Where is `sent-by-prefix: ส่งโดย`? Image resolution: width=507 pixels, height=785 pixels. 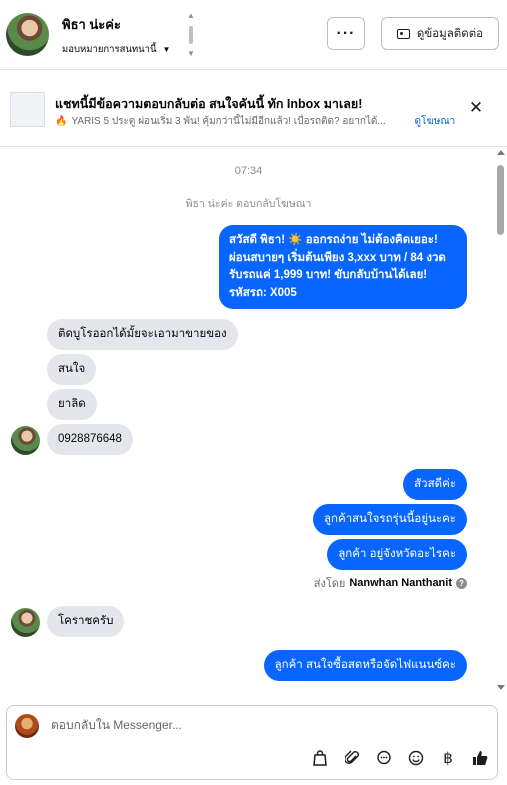 sent-by-prefix: ส่งโดย is located at coordinates (329, 584).